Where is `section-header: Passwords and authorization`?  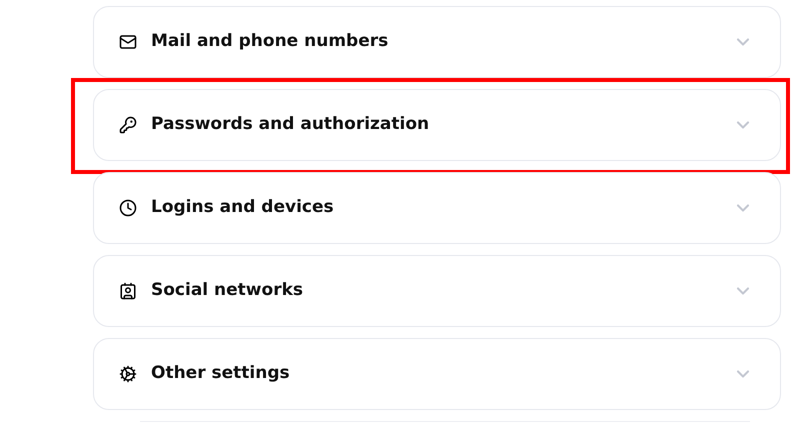 section-header: Passwords and authorization is located at coordinates (437, 125).